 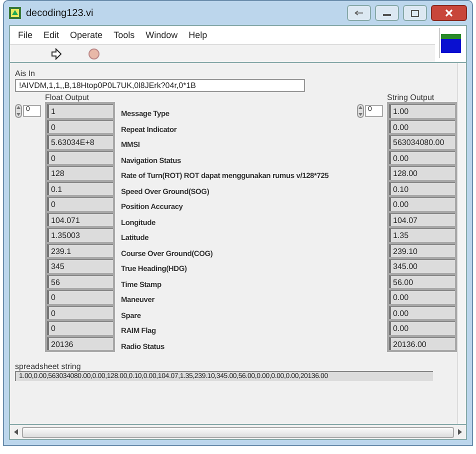 What do you see at coordinates (422, 173) in the screenshot?
I see `string-indicator: 128.00` at bounding box center [422, 173].